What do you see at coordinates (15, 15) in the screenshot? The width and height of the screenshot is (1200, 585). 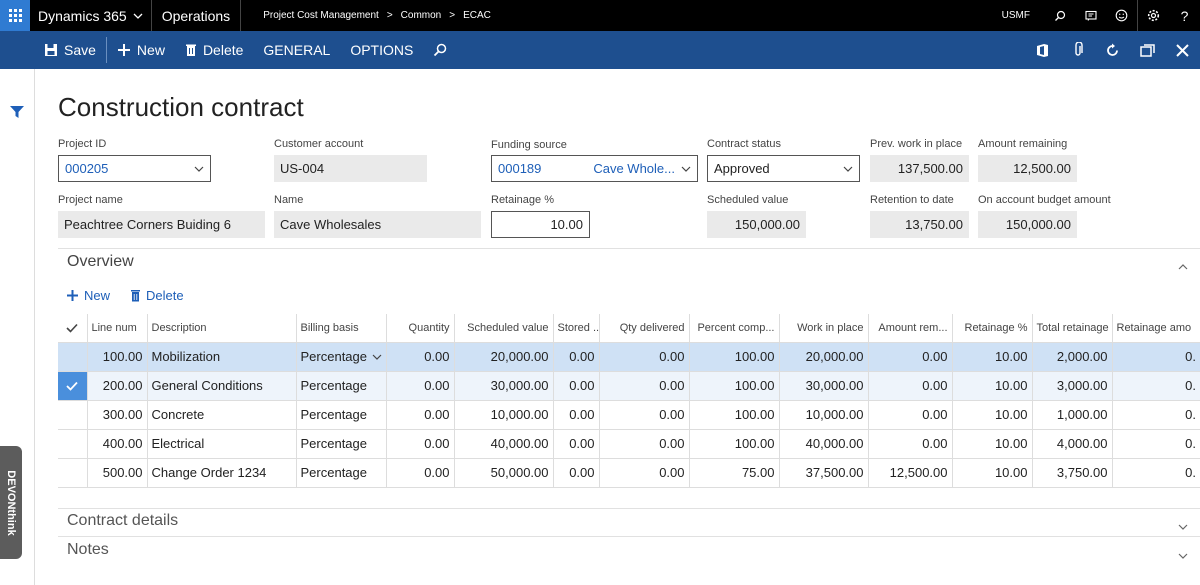 I see `app-launcher-icon` at bounding box center [15, 15].